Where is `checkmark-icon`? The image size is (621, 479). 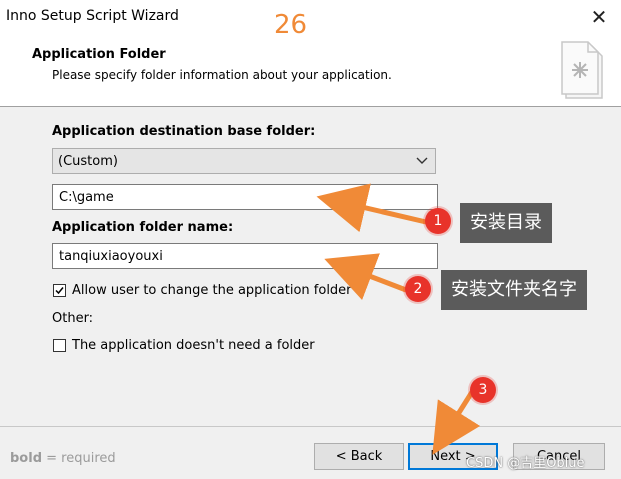
checkmark-icon is located at coordinates (59, 291).